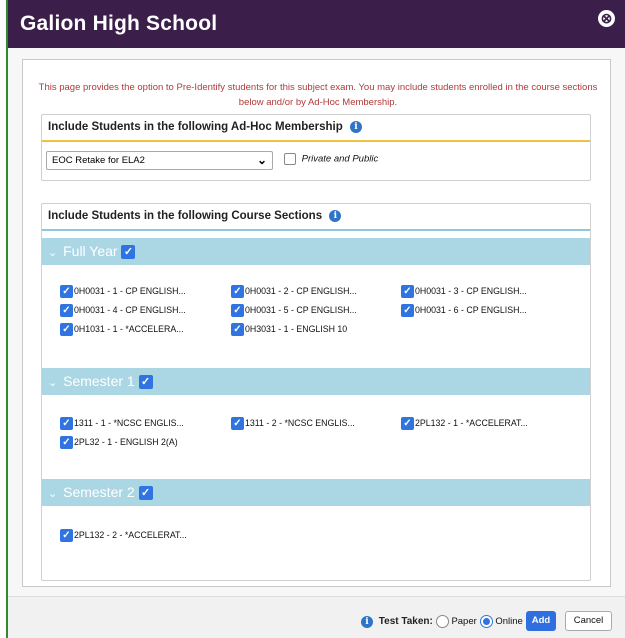 This screenshot has height=638, width=625. I want to click on dialog-title: Galion High School, so click(119, 23).